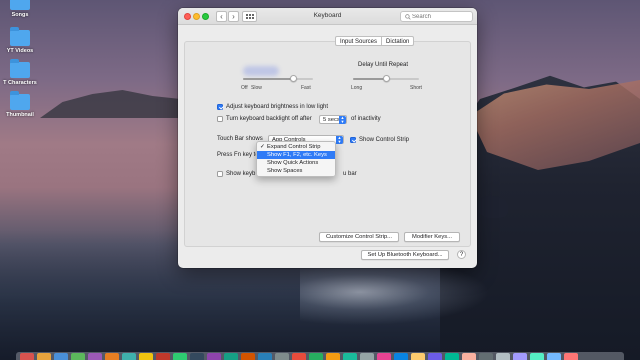 Image resolution: width=640 pixels, height=360 pixels. What do you see at coordinates (383, 65) in the screenshot?
I see `delay-until-repeat-label: Delay Until Repeat` at bounding box center [383, 65].